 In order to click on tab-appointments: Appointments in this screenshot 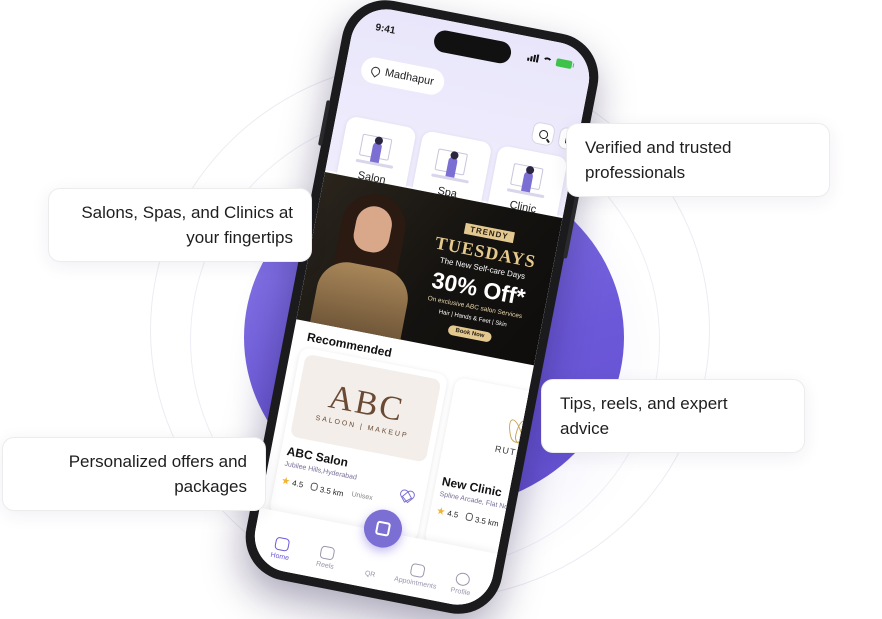, I will do `click(416, 575)`.